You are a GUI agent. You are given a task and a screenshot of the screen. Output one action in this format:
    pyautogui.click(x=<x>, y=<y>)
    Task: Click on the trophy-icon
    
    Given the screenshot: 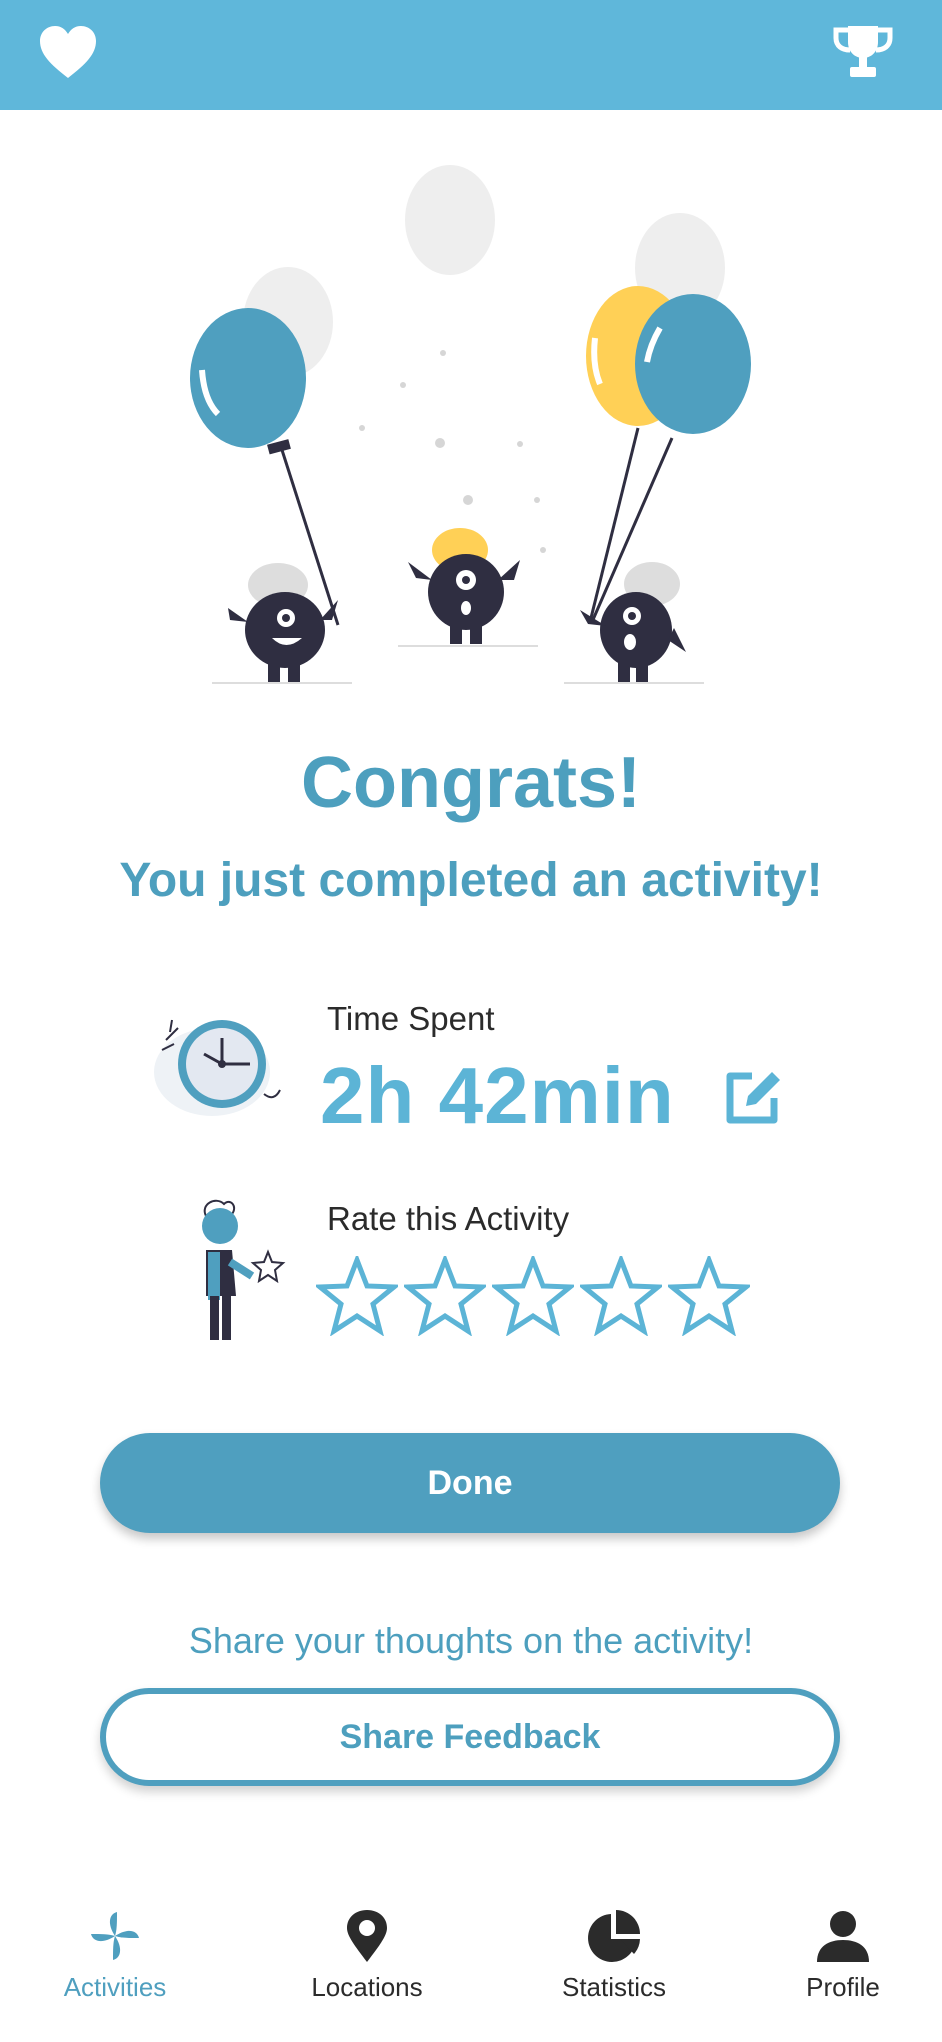 What is the action you would take?
    pyautogui.click(x=863, y=52)
    